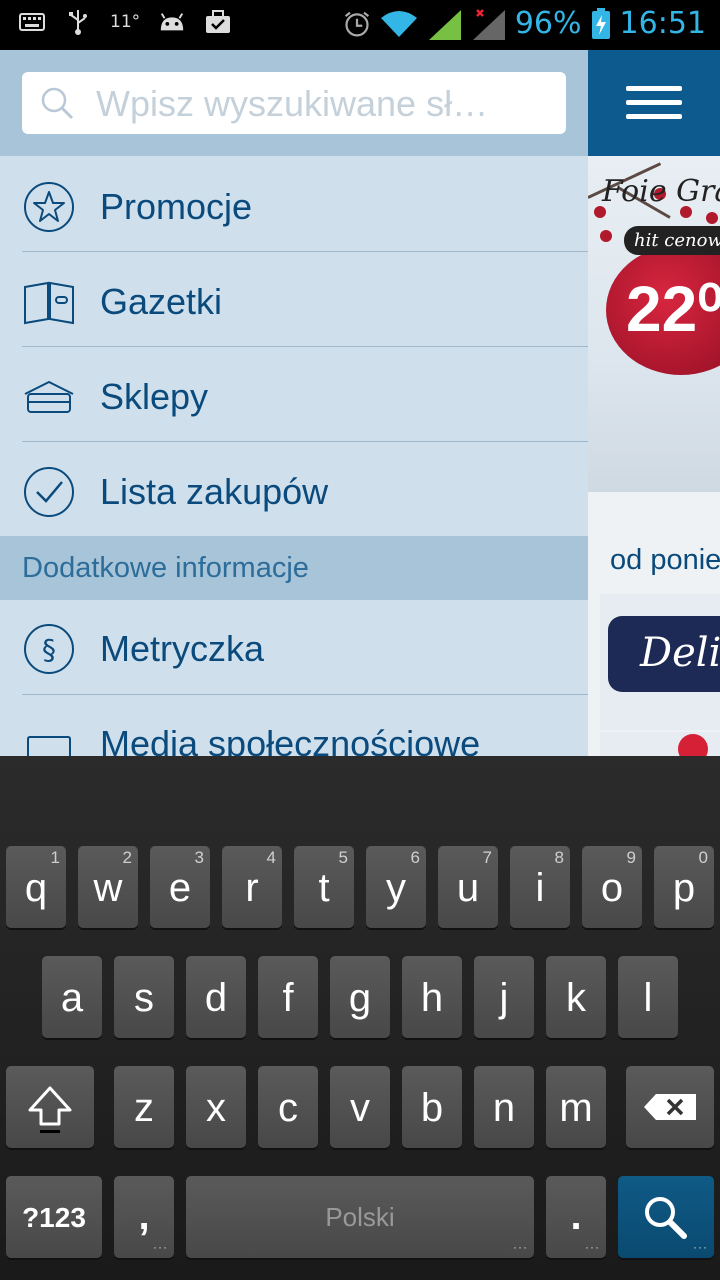 The image size is (720, 1280). Describe the element at coordinates (576, 1107) in the screenshot. I see `key-m: m` at that location.